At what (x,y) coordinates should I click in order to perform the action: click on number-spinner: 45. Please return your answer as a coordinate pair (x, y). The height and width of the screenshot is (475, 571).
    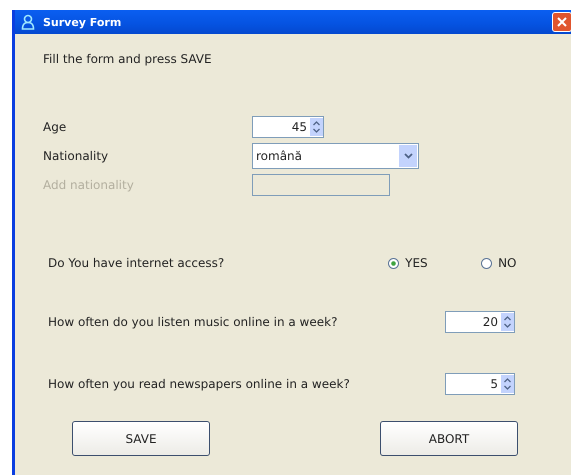
    Looking at the image, I should click on (288, 127).